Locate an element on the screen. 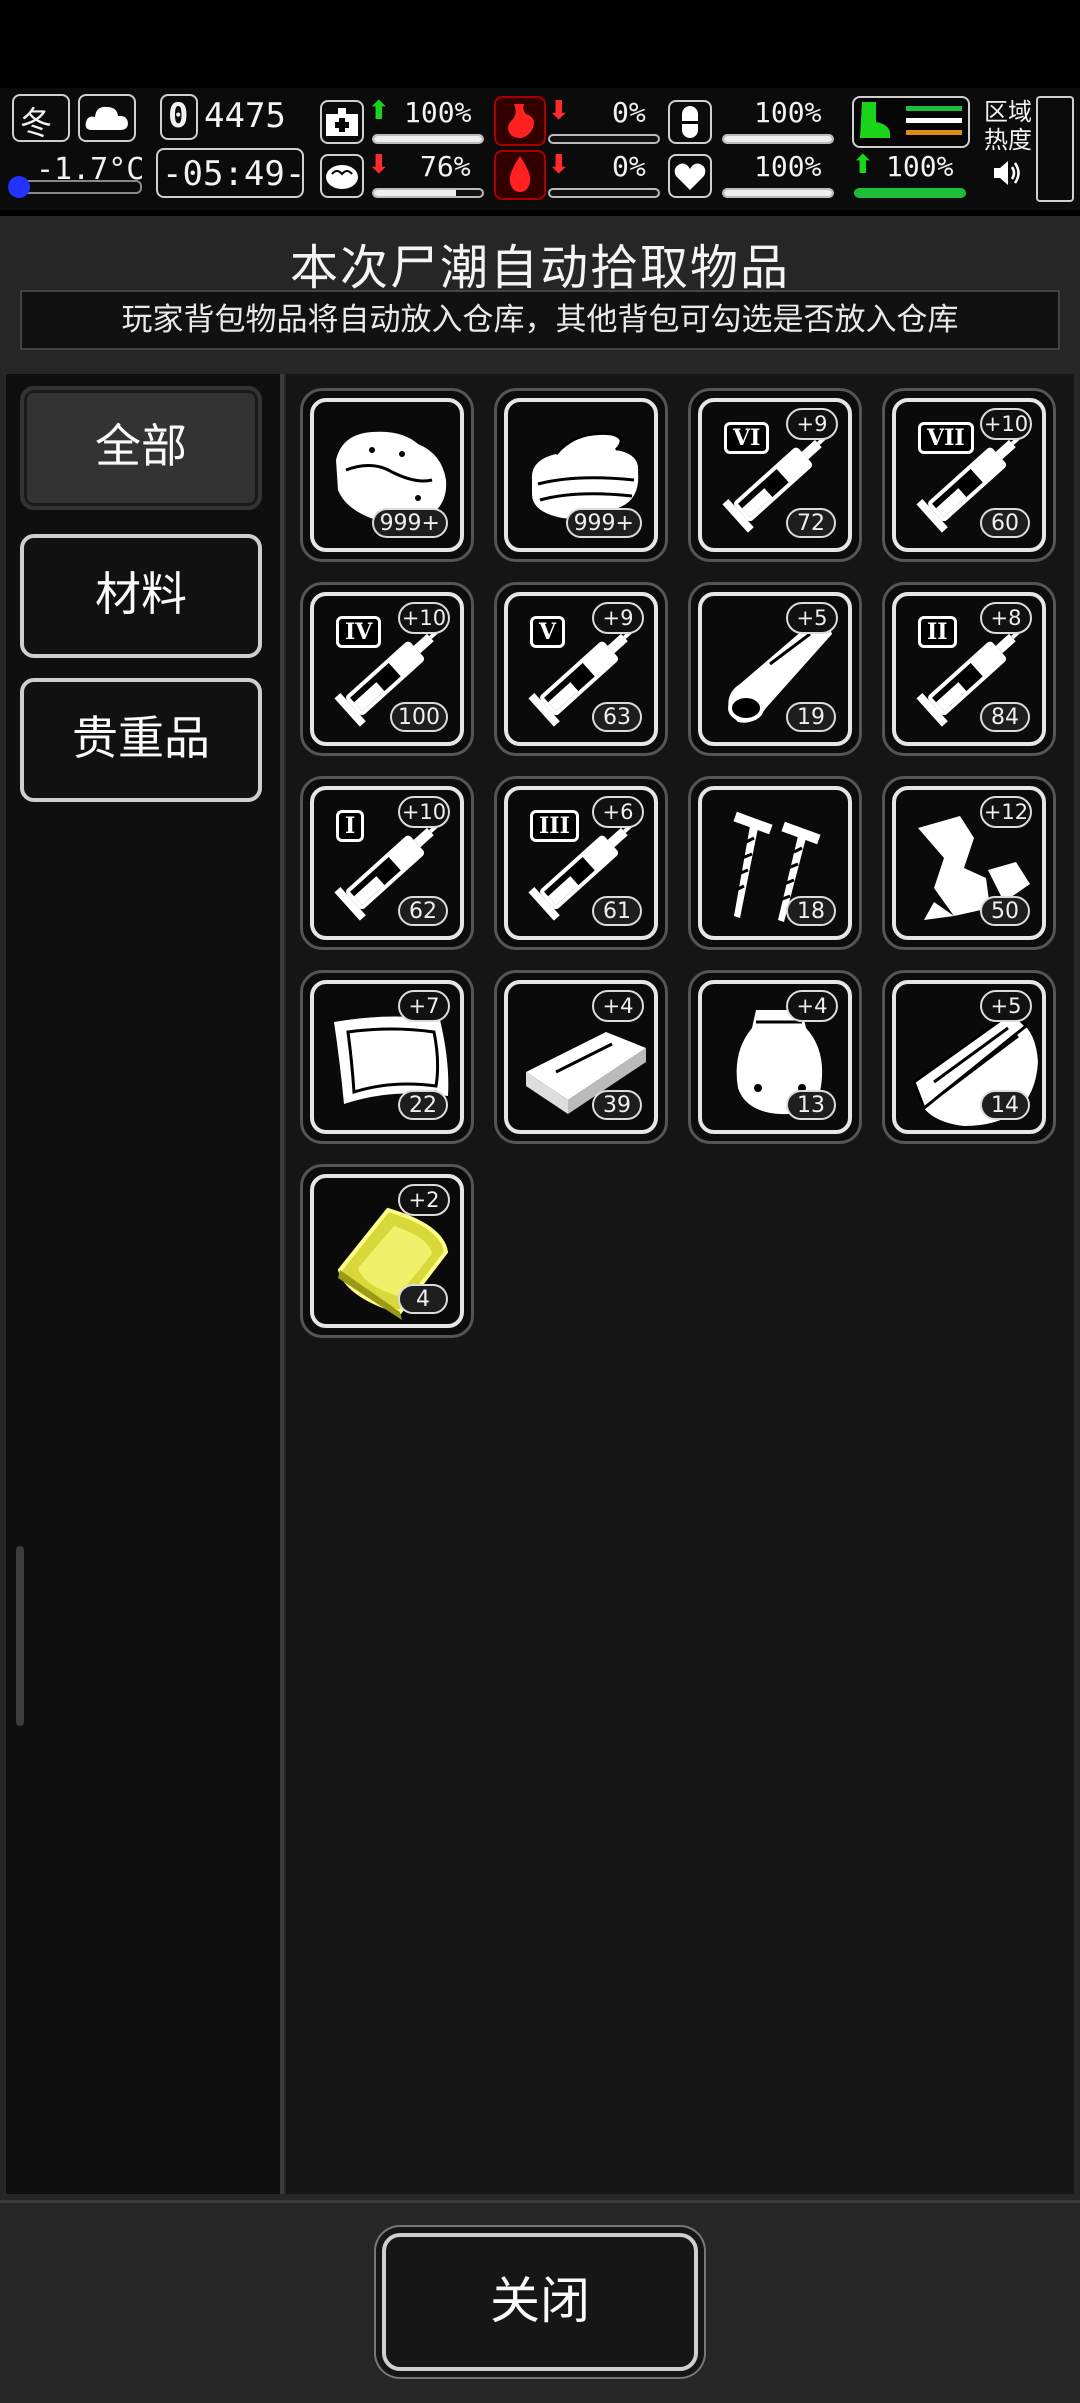 Image resolution: width=1080 pixels, height=2403 pixels. panel-subtitle: 玩家背包物品将自动放入仓库，其他背包可勾选是否放入仓库 is located at coordinates (540, 320).